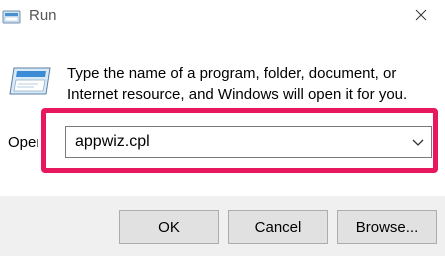 The height and width of the screenshot is (256, 445). I want to click on open-combobox: appwiz.cpl, so click(248, 142).